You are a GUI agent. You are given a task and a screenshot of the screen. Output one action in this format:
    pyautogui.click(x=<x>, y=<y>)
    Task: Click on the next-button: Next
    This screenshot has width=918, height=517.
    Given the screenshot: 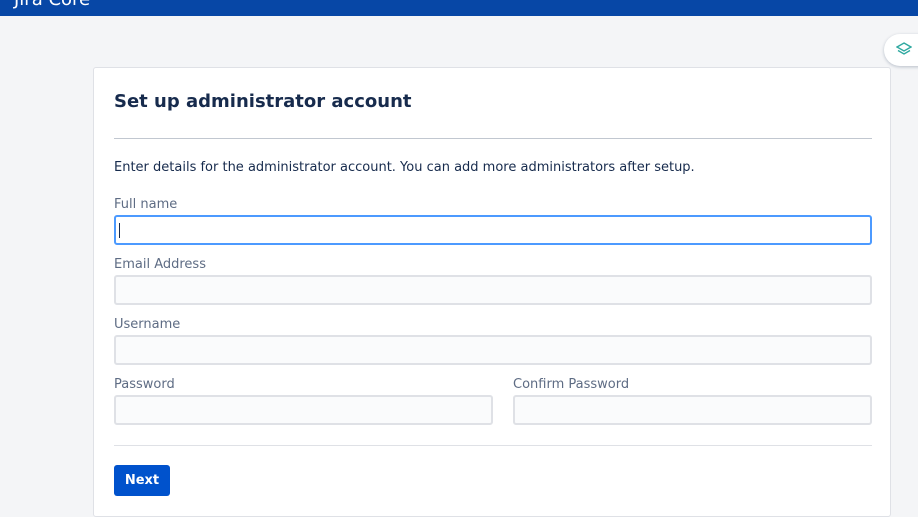 What is the action you would take?
    pyautogui.click(x=142, y=480)
    